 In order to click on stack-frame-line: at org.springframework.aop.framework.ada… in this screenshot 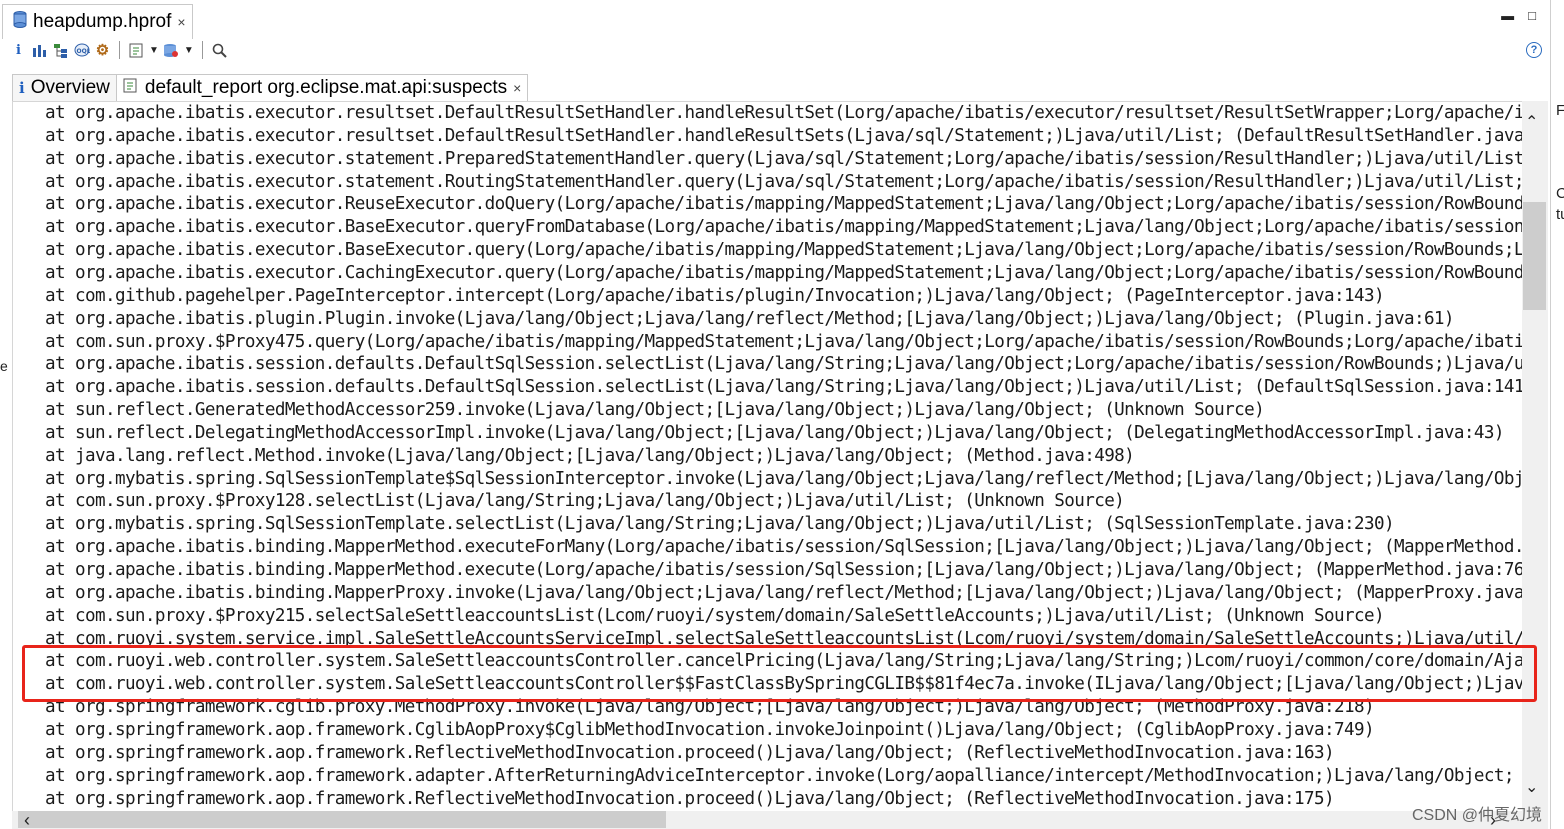, I will do `click(779, 776)`.